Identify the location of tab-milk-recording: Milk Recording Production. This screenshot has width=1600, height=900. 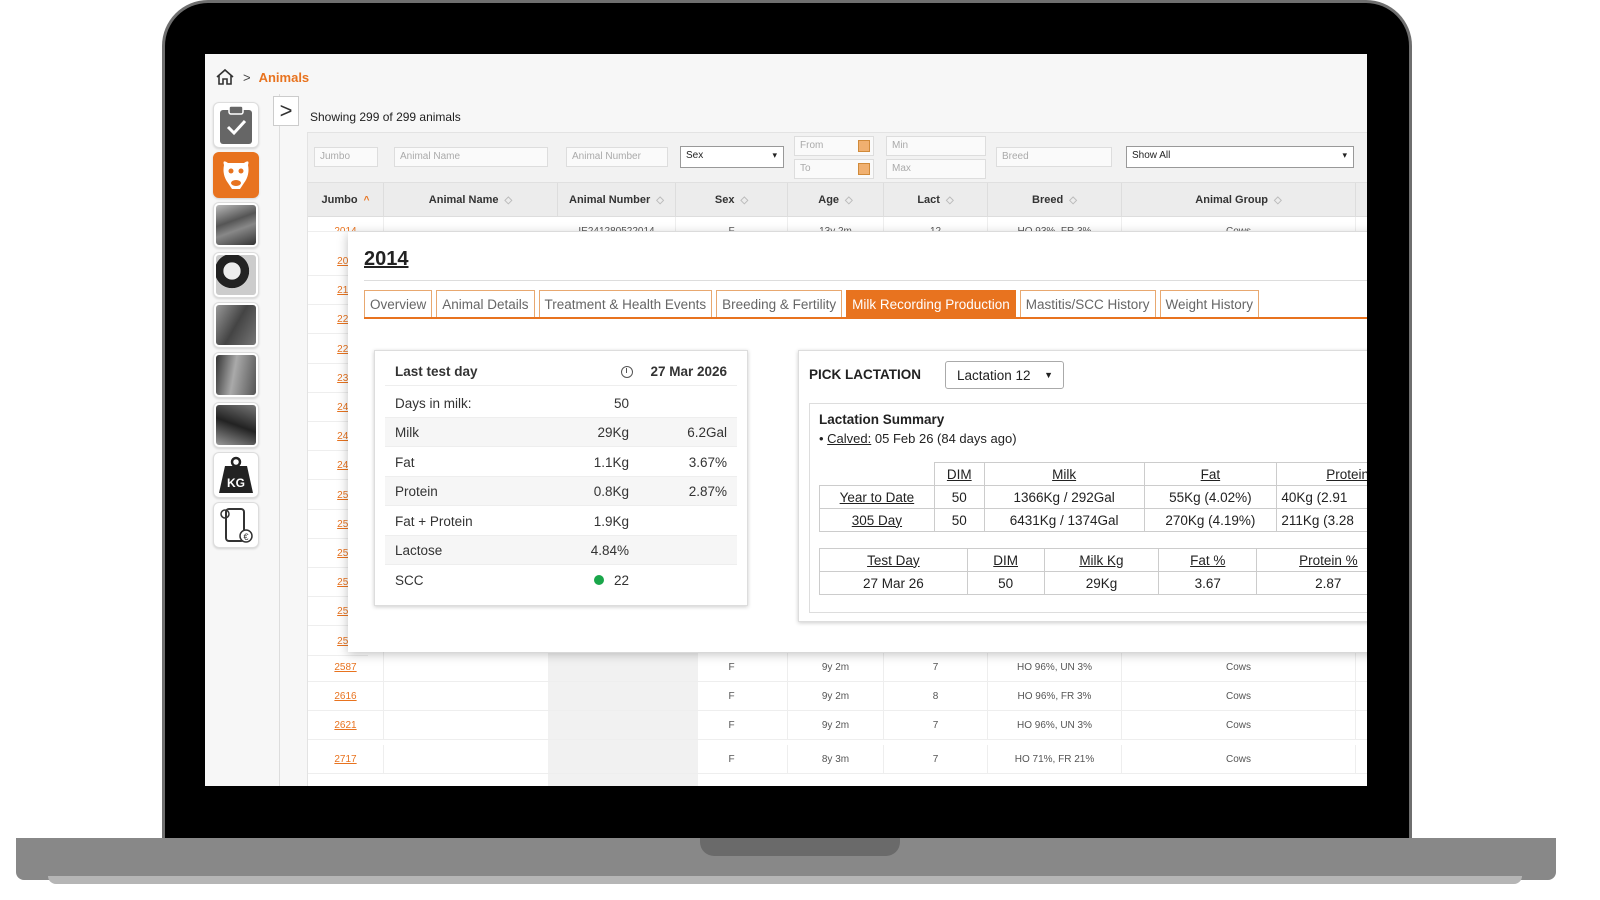
(931, 303).